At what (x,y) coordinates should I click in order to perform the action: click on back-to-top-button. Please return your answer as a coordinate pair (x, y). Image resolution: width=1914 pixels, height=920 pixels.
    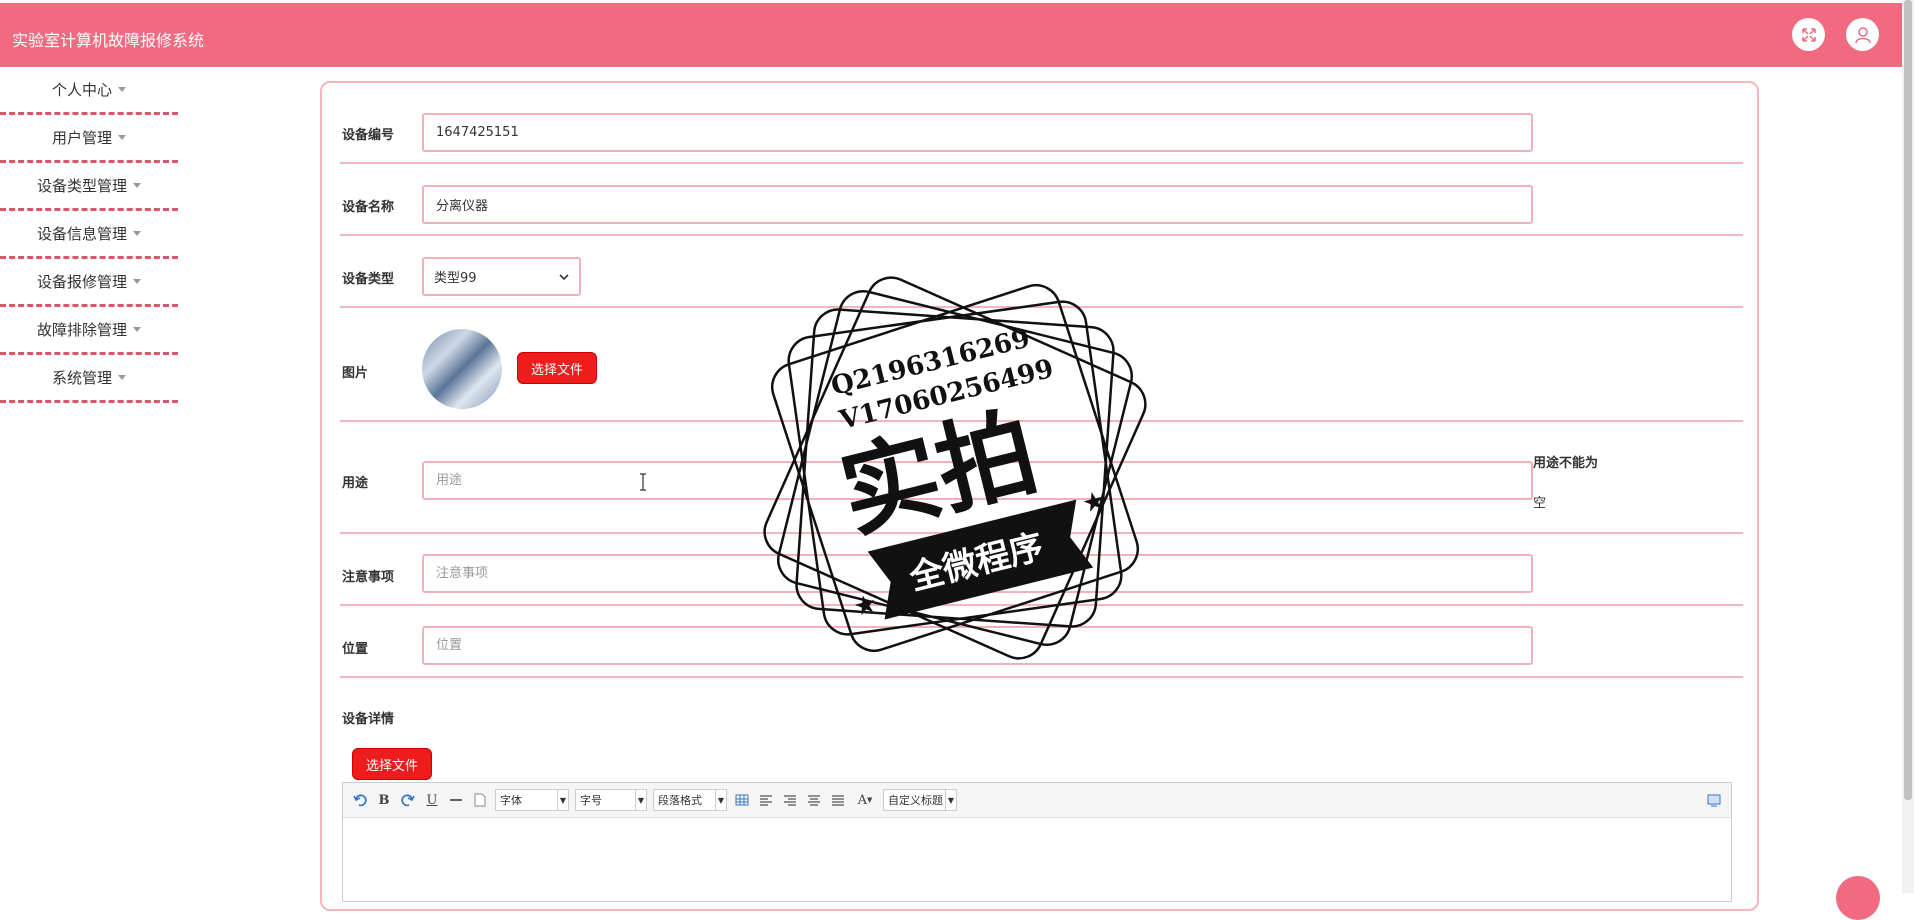
    Looking at the image, I should click on (1858, 898).